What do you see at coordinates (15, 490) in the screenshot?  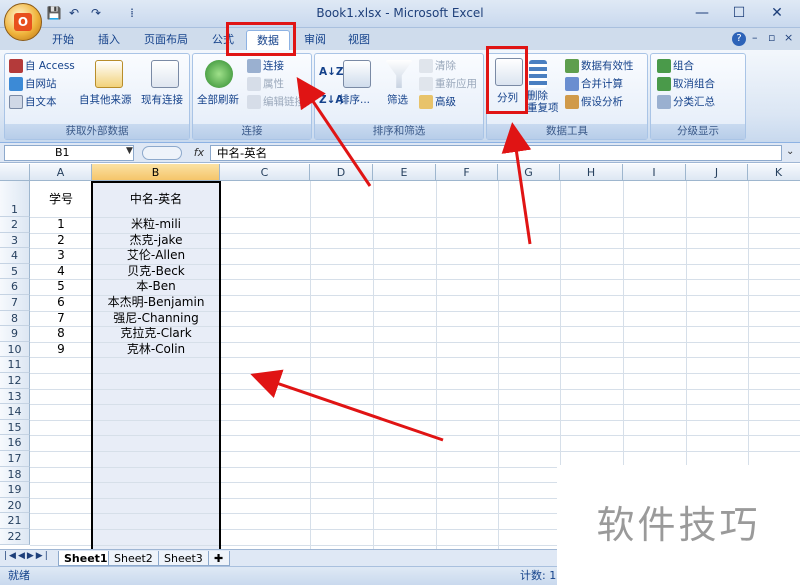 I see `row-header-19: 19` at bounding box center [15, 490].